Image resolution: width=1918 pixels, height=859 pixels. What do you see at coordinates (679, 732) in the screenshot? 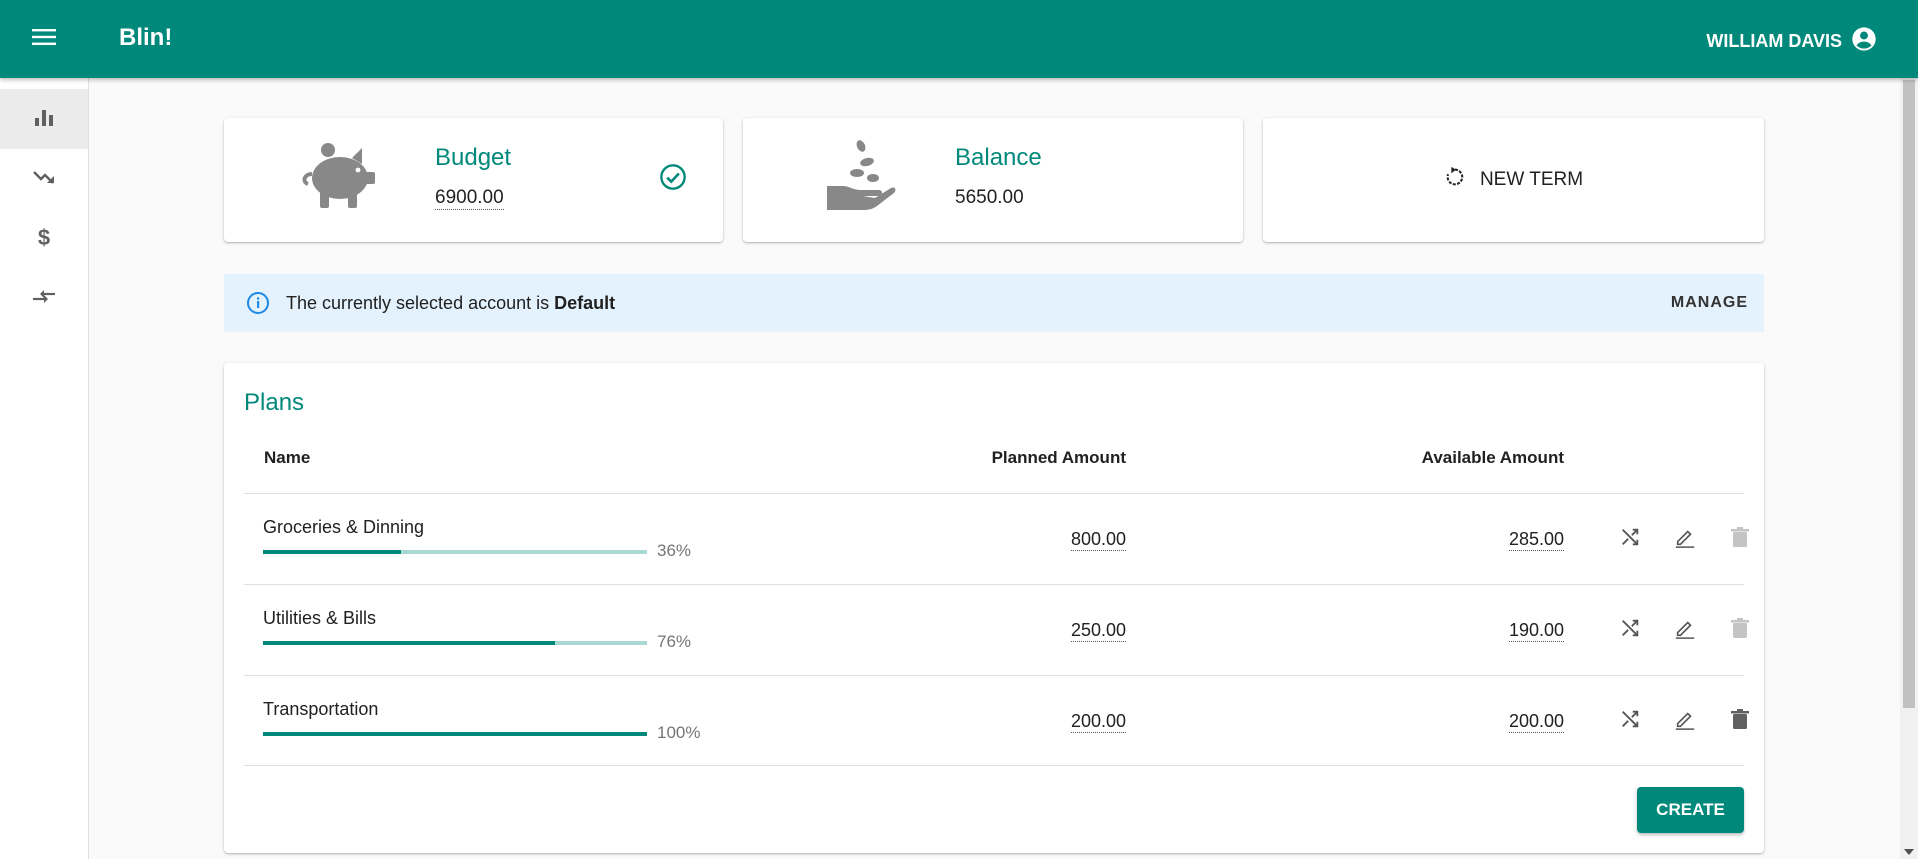
I see `plan-progress-label: 100%` at bounding box center [679, 732].